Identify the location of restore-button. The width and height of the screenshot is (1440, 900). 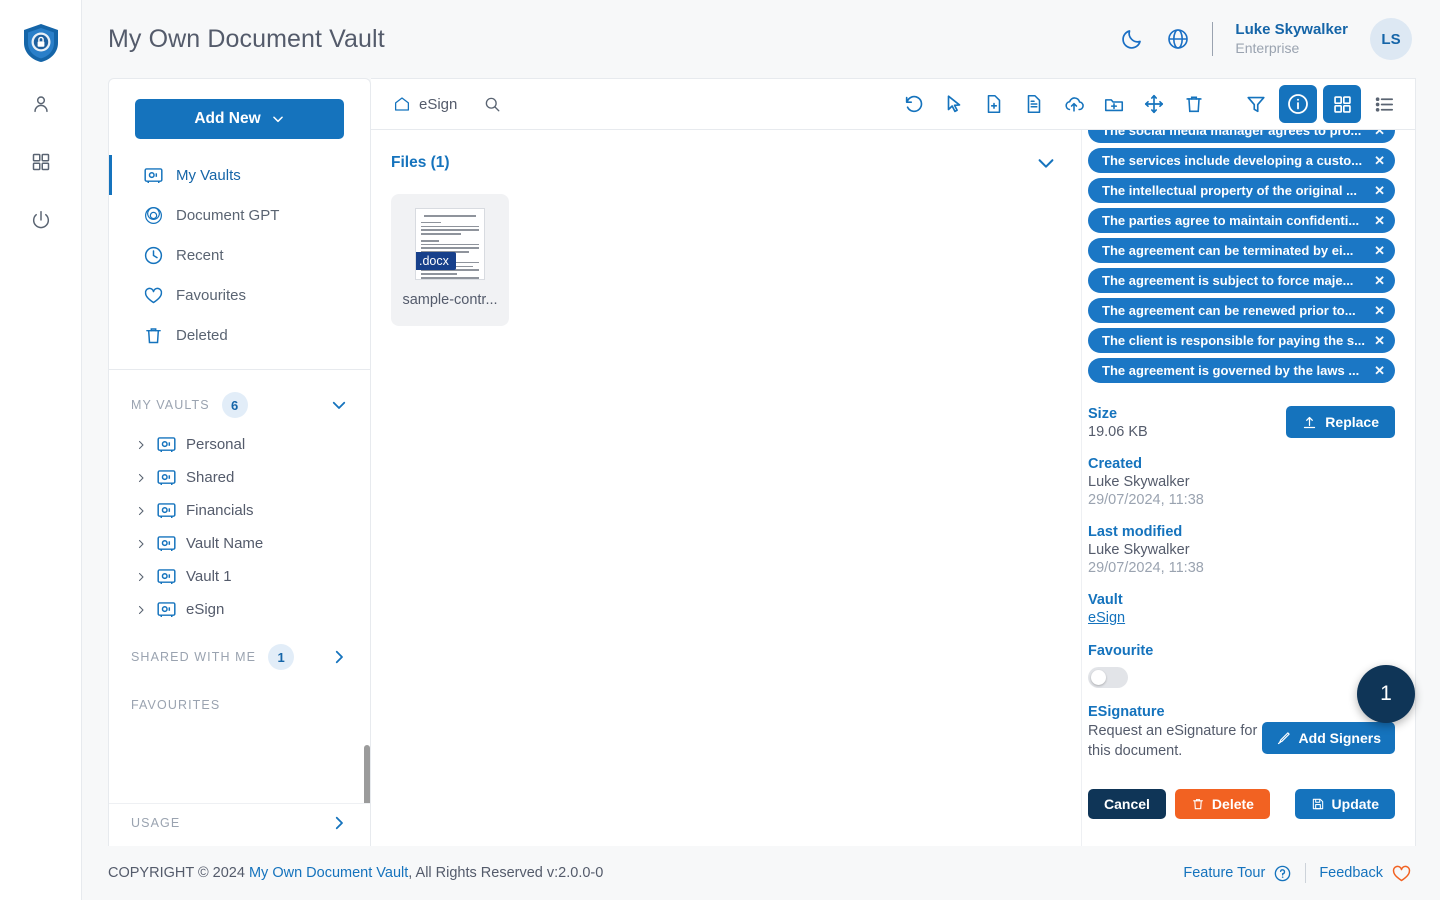
(914, 104).